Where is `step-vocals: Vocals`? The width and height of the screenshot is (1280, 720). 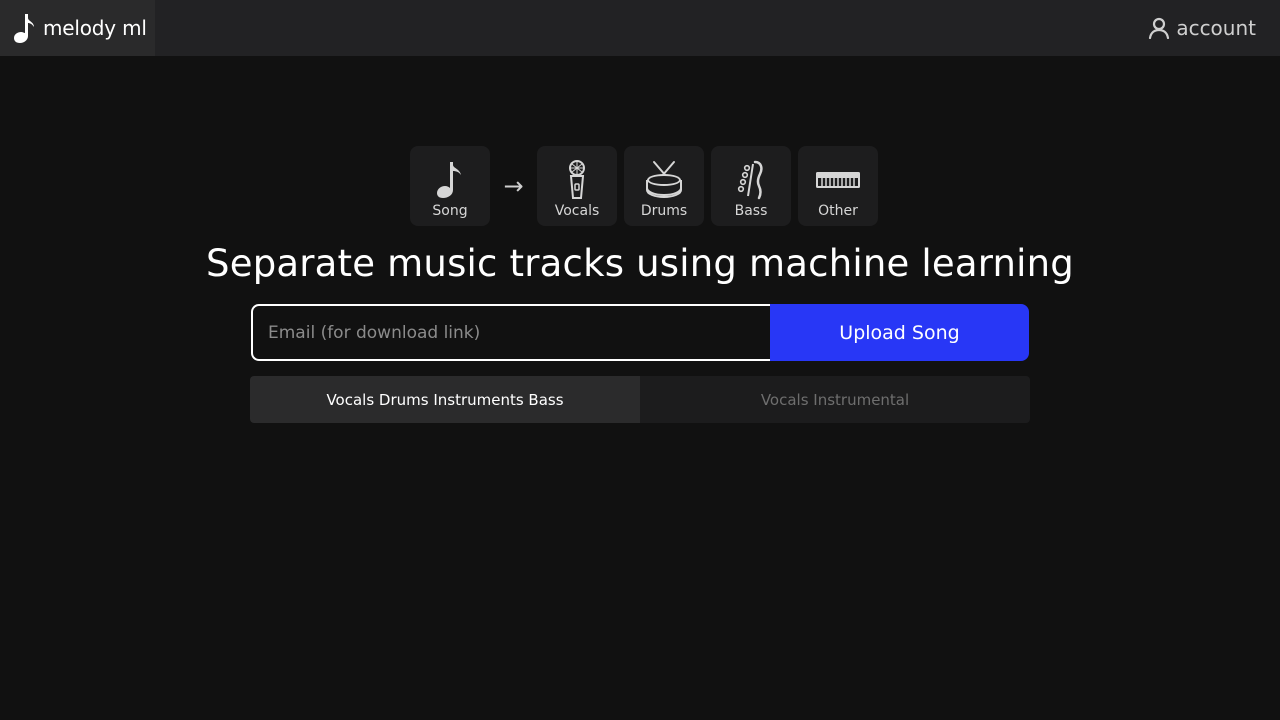
step-vocals: Vocals is located at coordinates (577, 186).